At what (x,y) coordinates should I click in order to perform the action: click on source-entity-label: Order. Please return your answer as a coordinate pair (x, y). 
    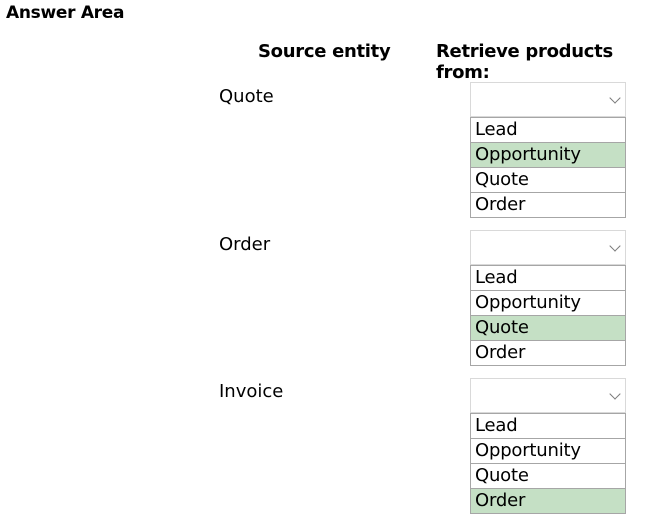
    Looking at the image, I should click on (245, 244).